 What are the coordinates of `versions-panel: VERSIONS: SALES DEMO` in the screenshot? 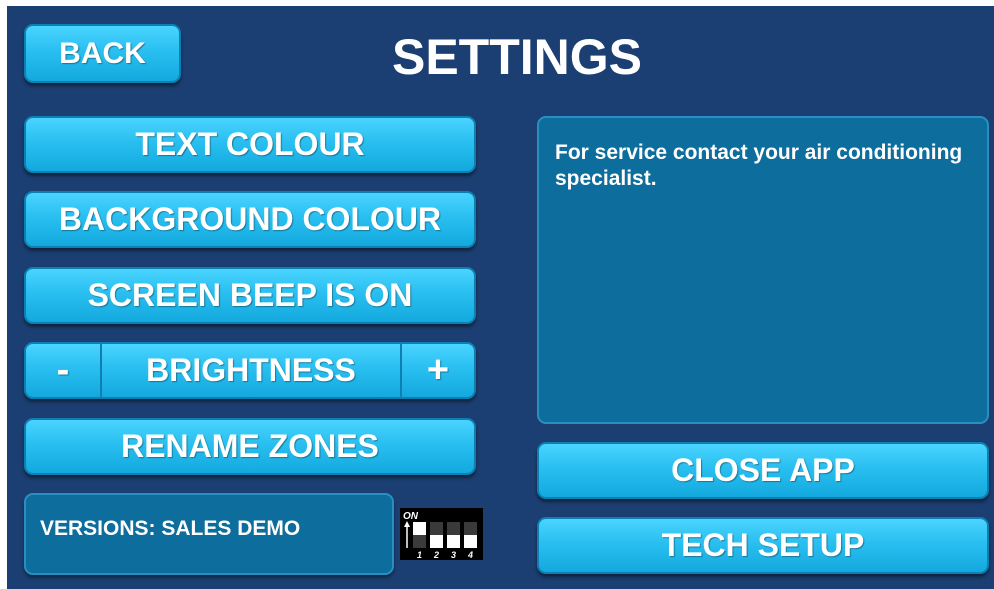 It's located at (209, 534).